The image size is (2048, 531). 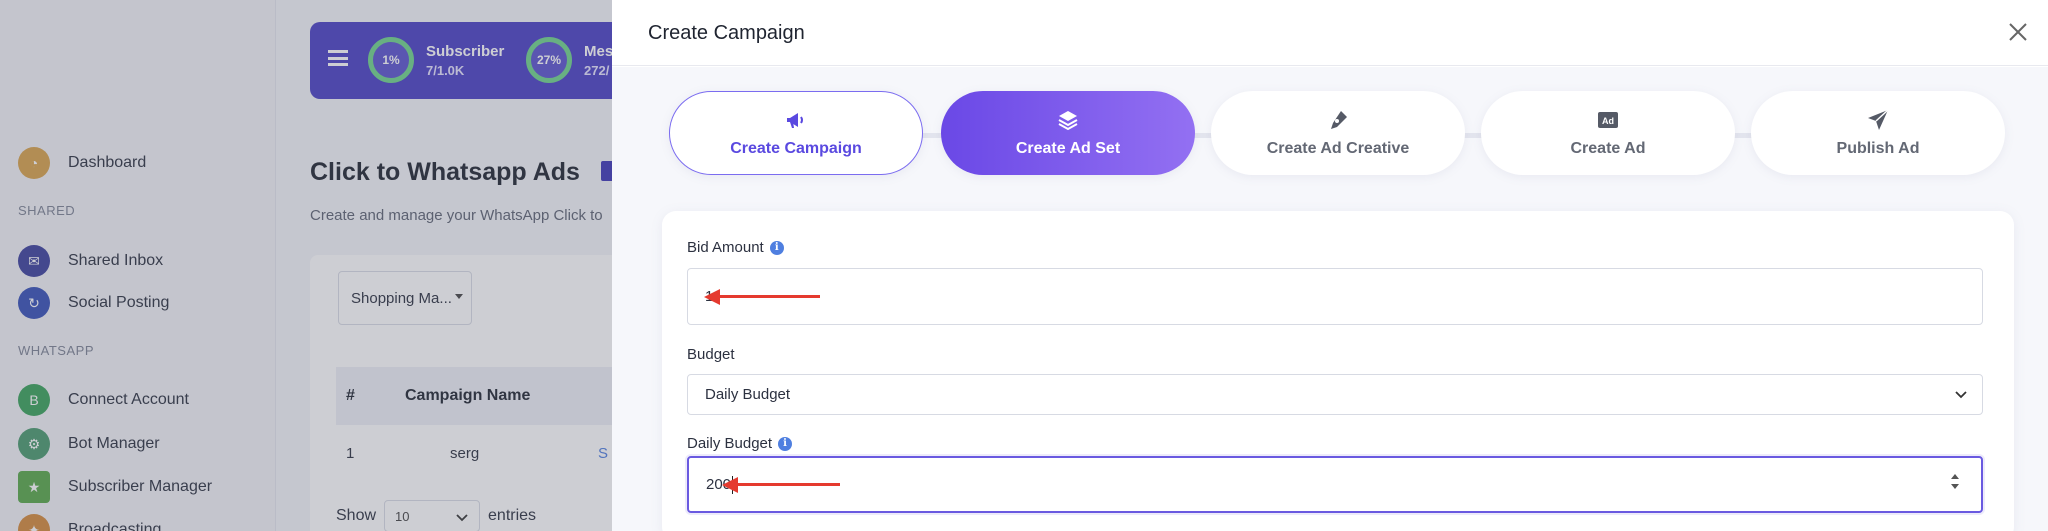 I want to click on close-icon, so click(x=2018, y=32).